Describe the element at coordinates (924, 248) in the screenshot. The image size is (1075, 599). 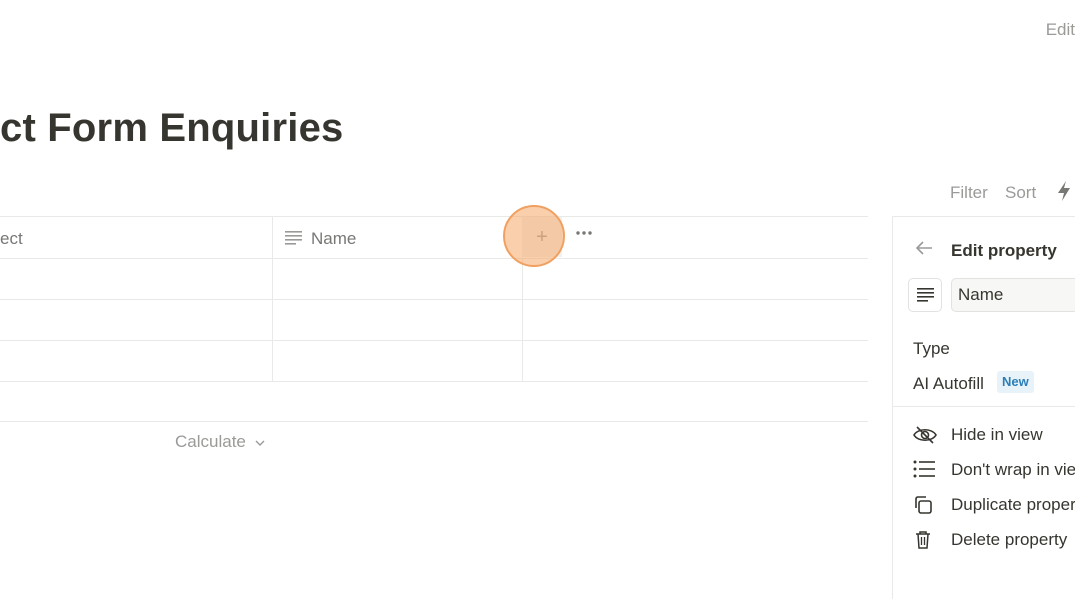
I see `back-arrow-icon` at that location.